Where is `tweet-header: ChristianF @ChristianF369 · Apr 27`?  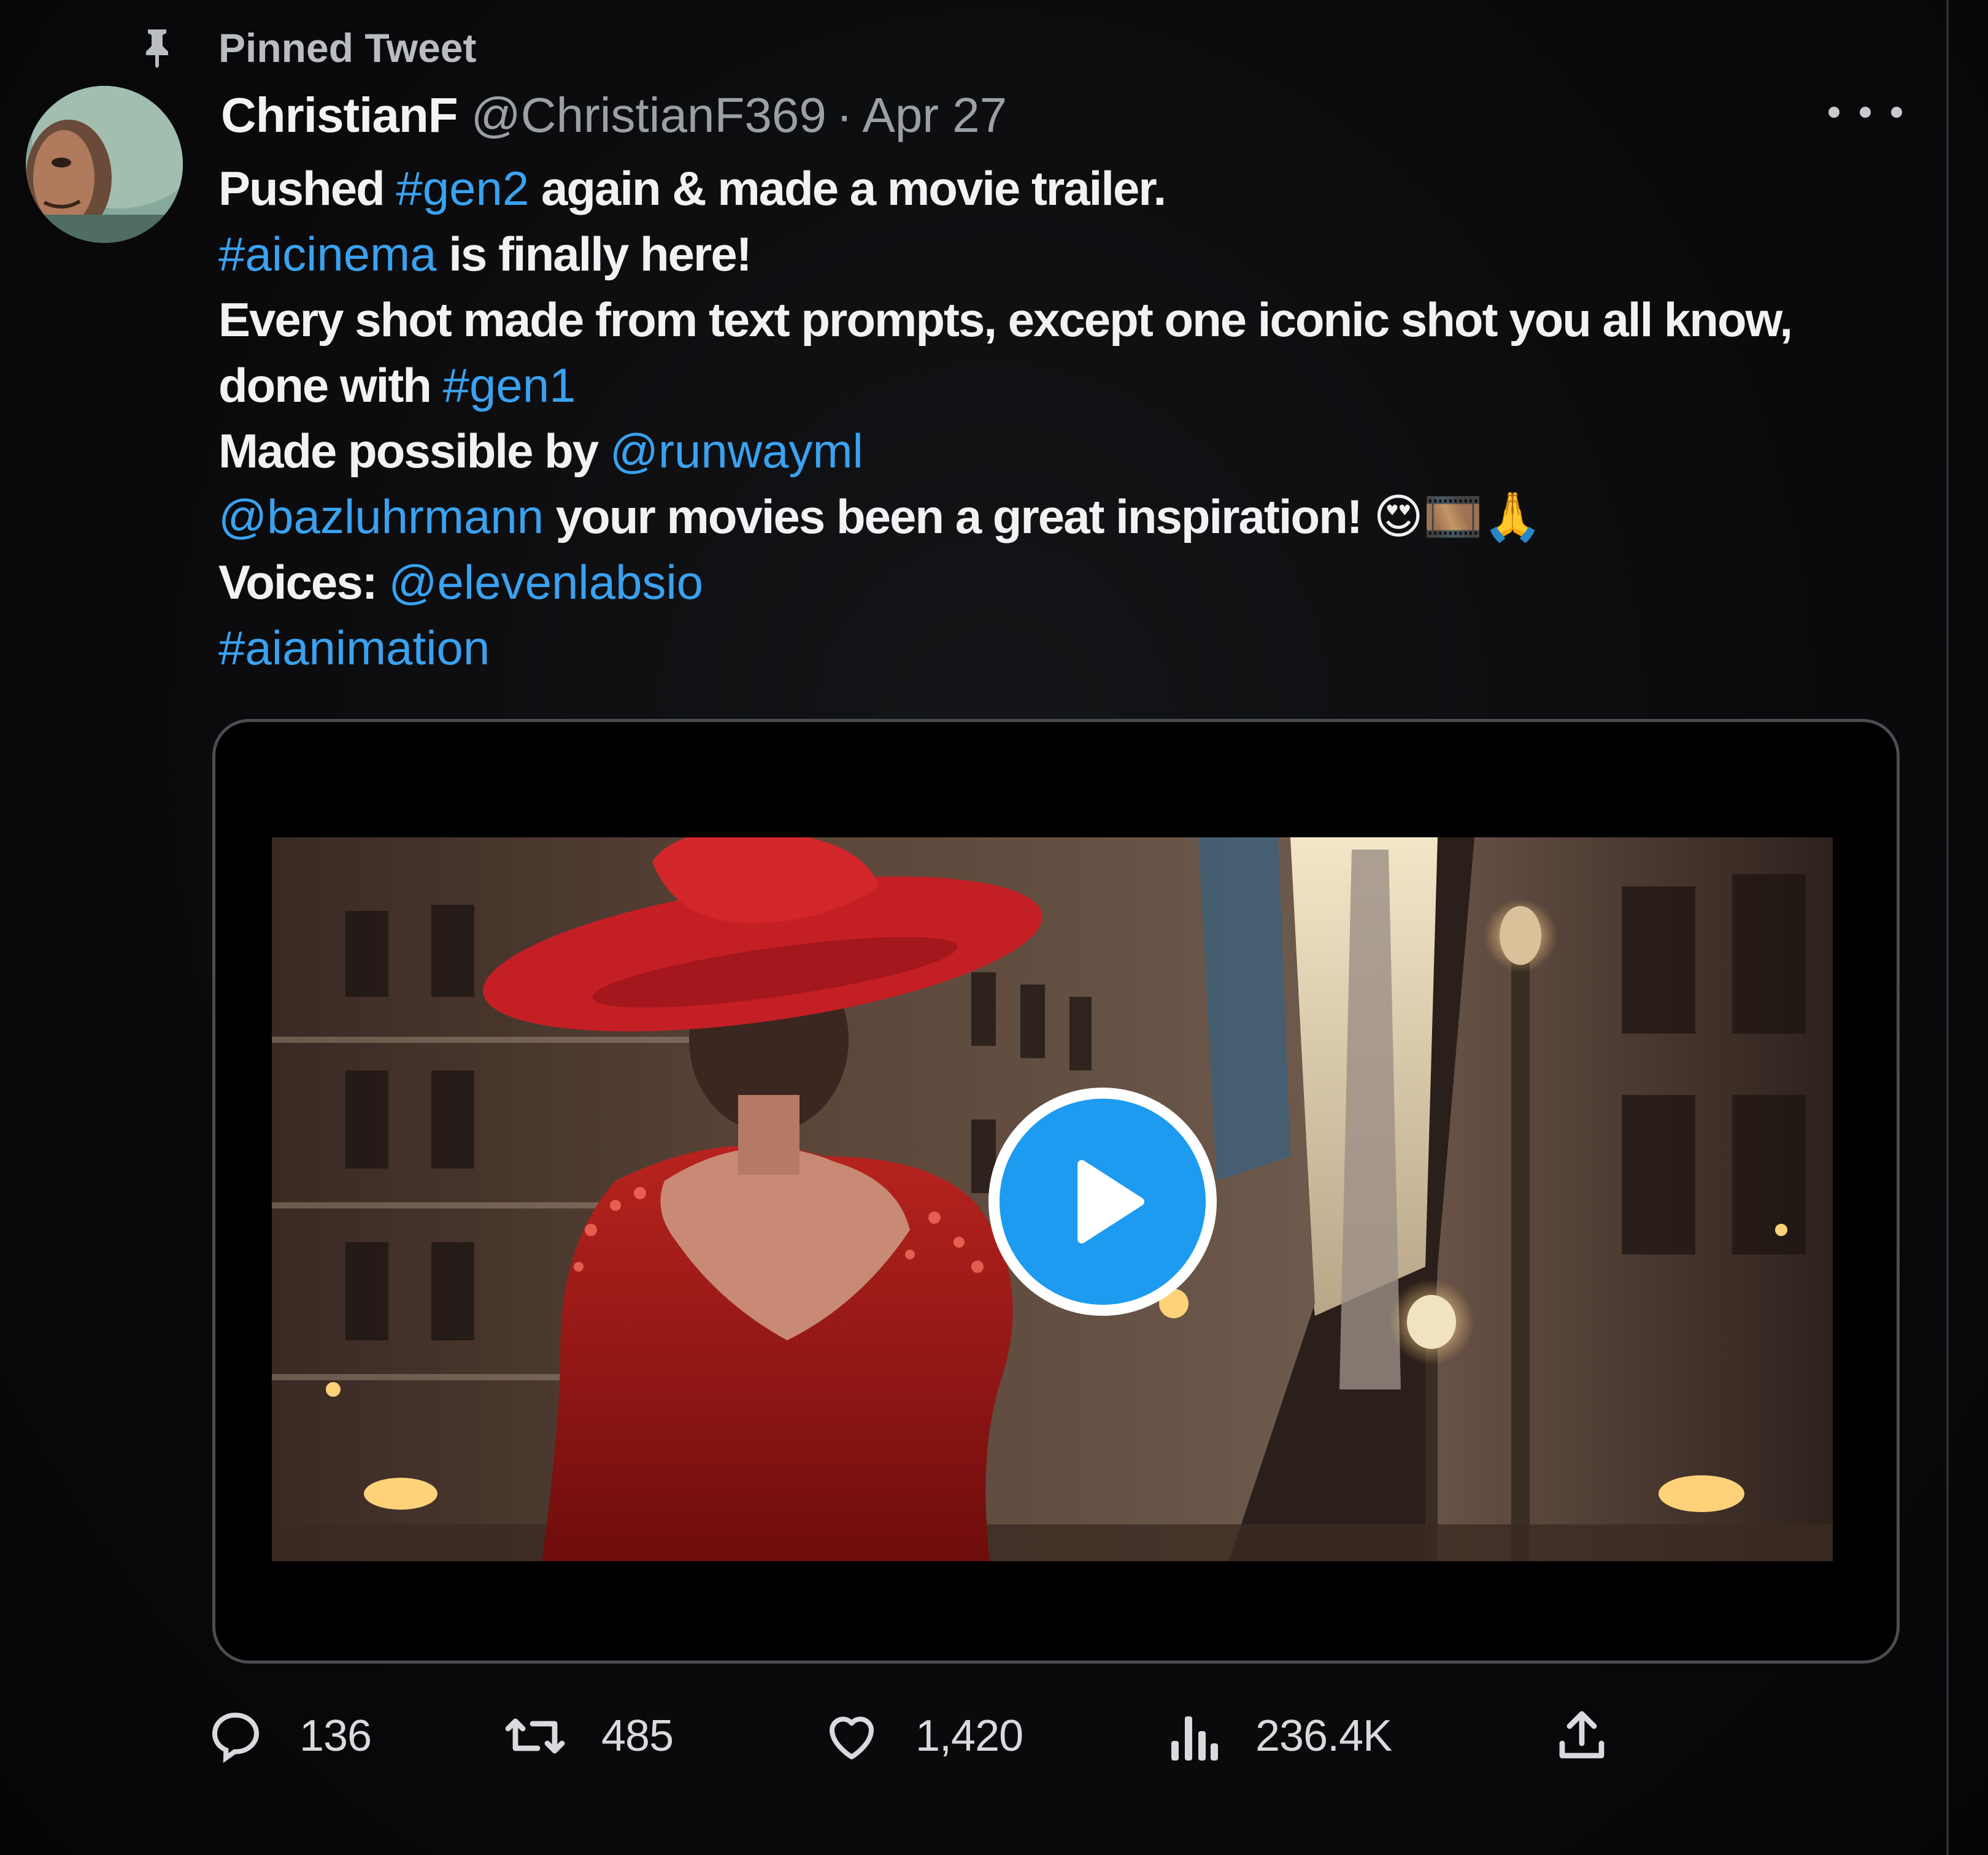 tweet-header: ChristianF @ChristianF369 · Apr 27 is located at coordinates (614, 118).